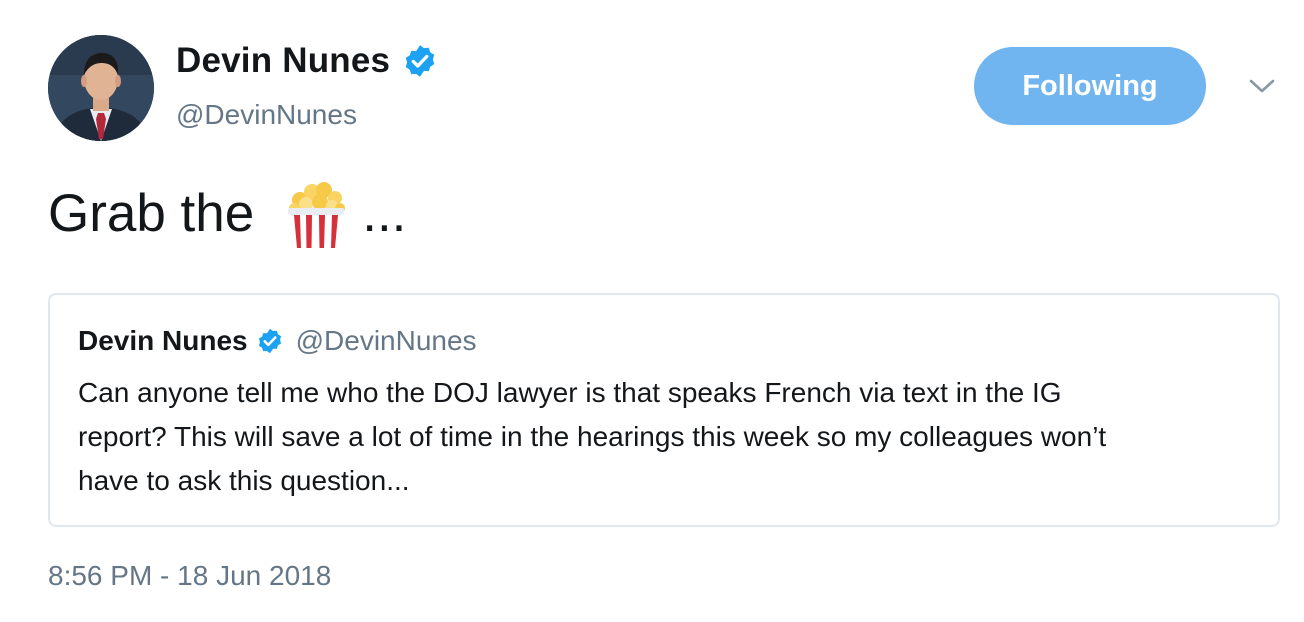  What do you see at coordinates (386, 340) in the screenshot?
I see `quoted-author-handle: @DevinNunes` at bounding box center [386, 340].